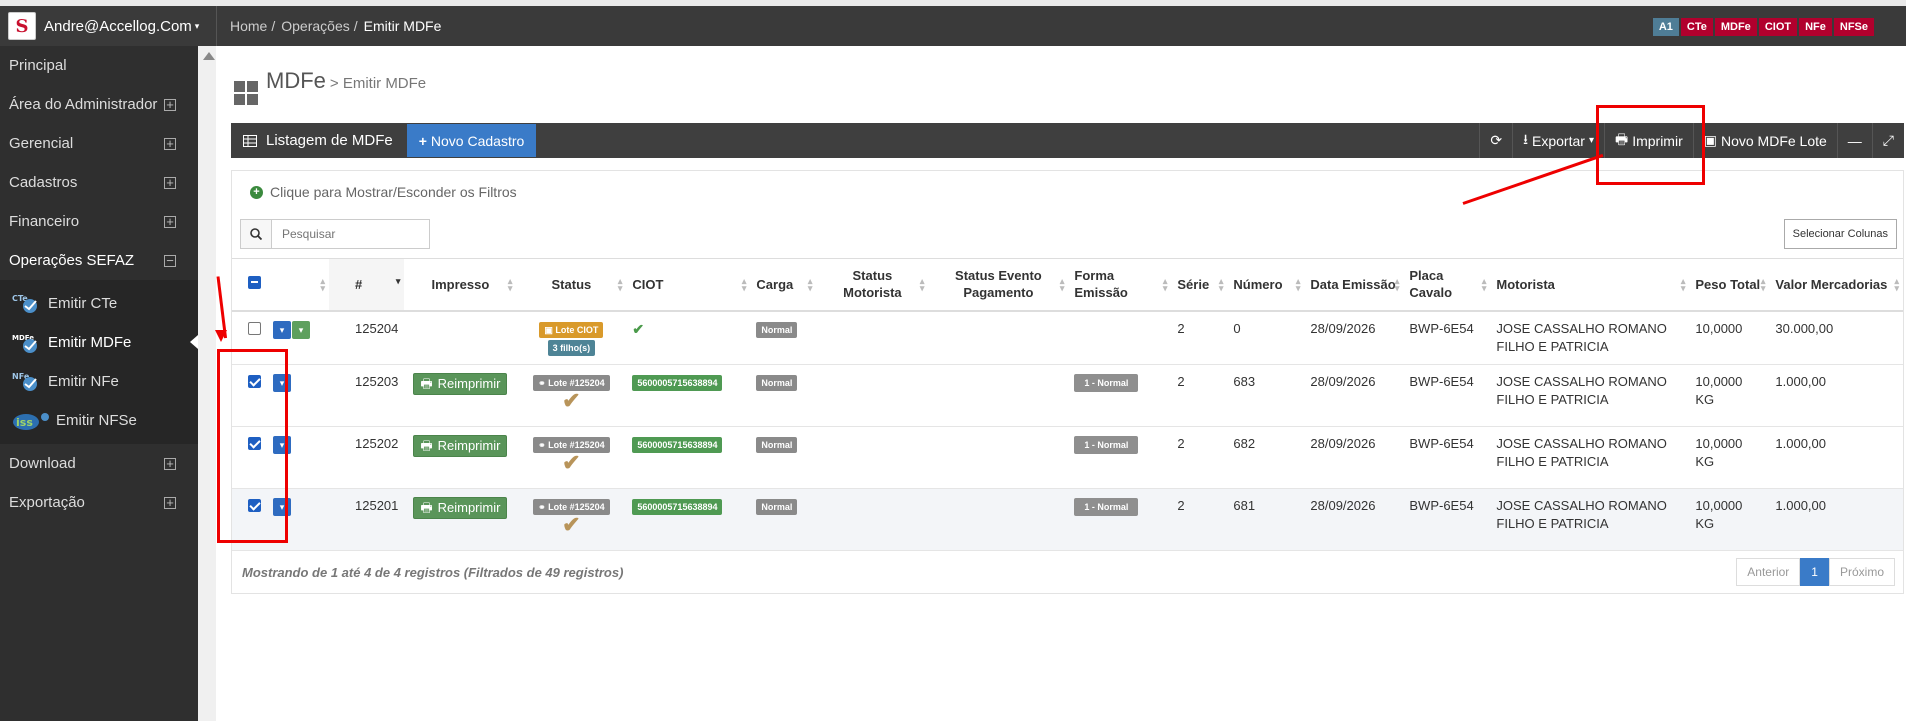 The image size is (1906, 721). Describe the element at coordinates (248, 26) in the screenshot. I see `breadcrumb-home: Home` at that location.